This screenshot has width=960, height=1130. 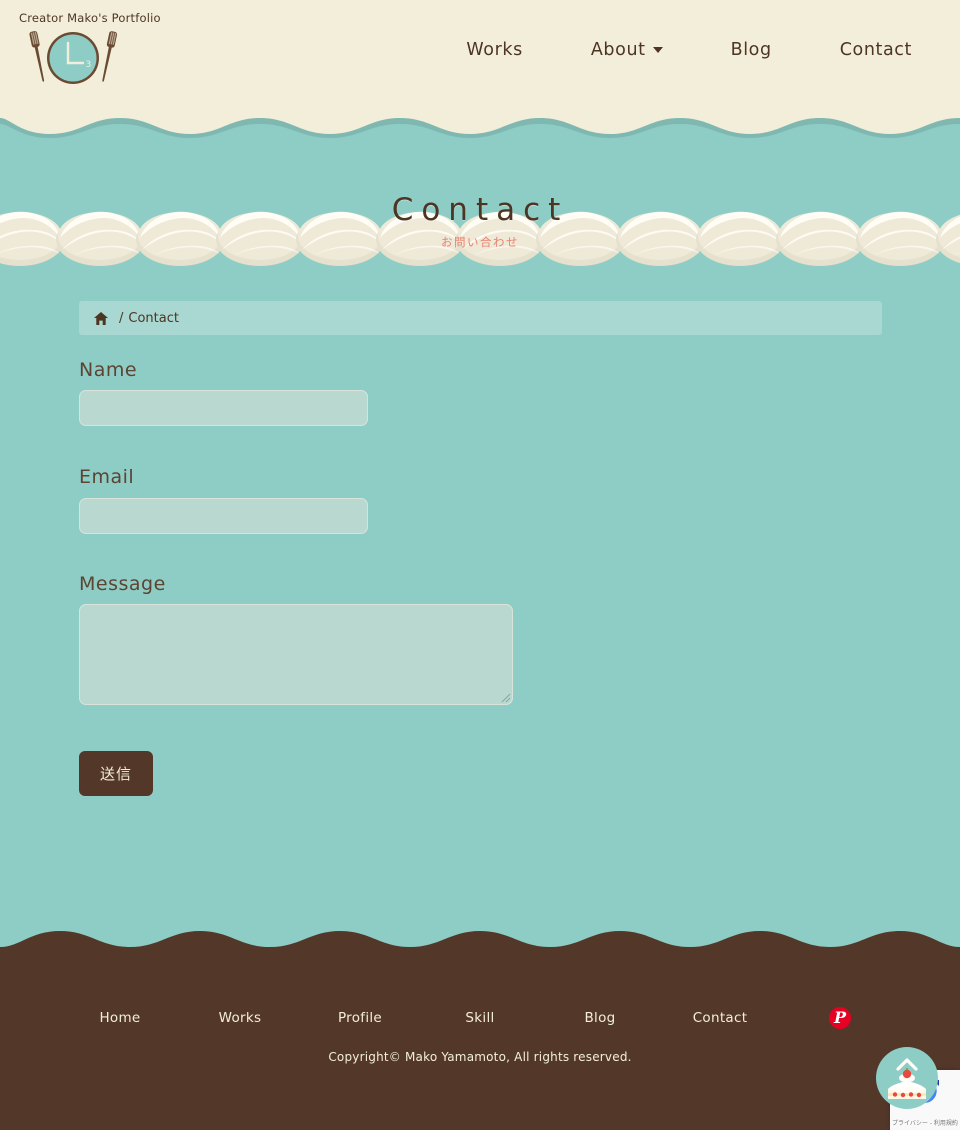 I want to click on cake-chevron-up-icon, so click(x=907, y=1078).